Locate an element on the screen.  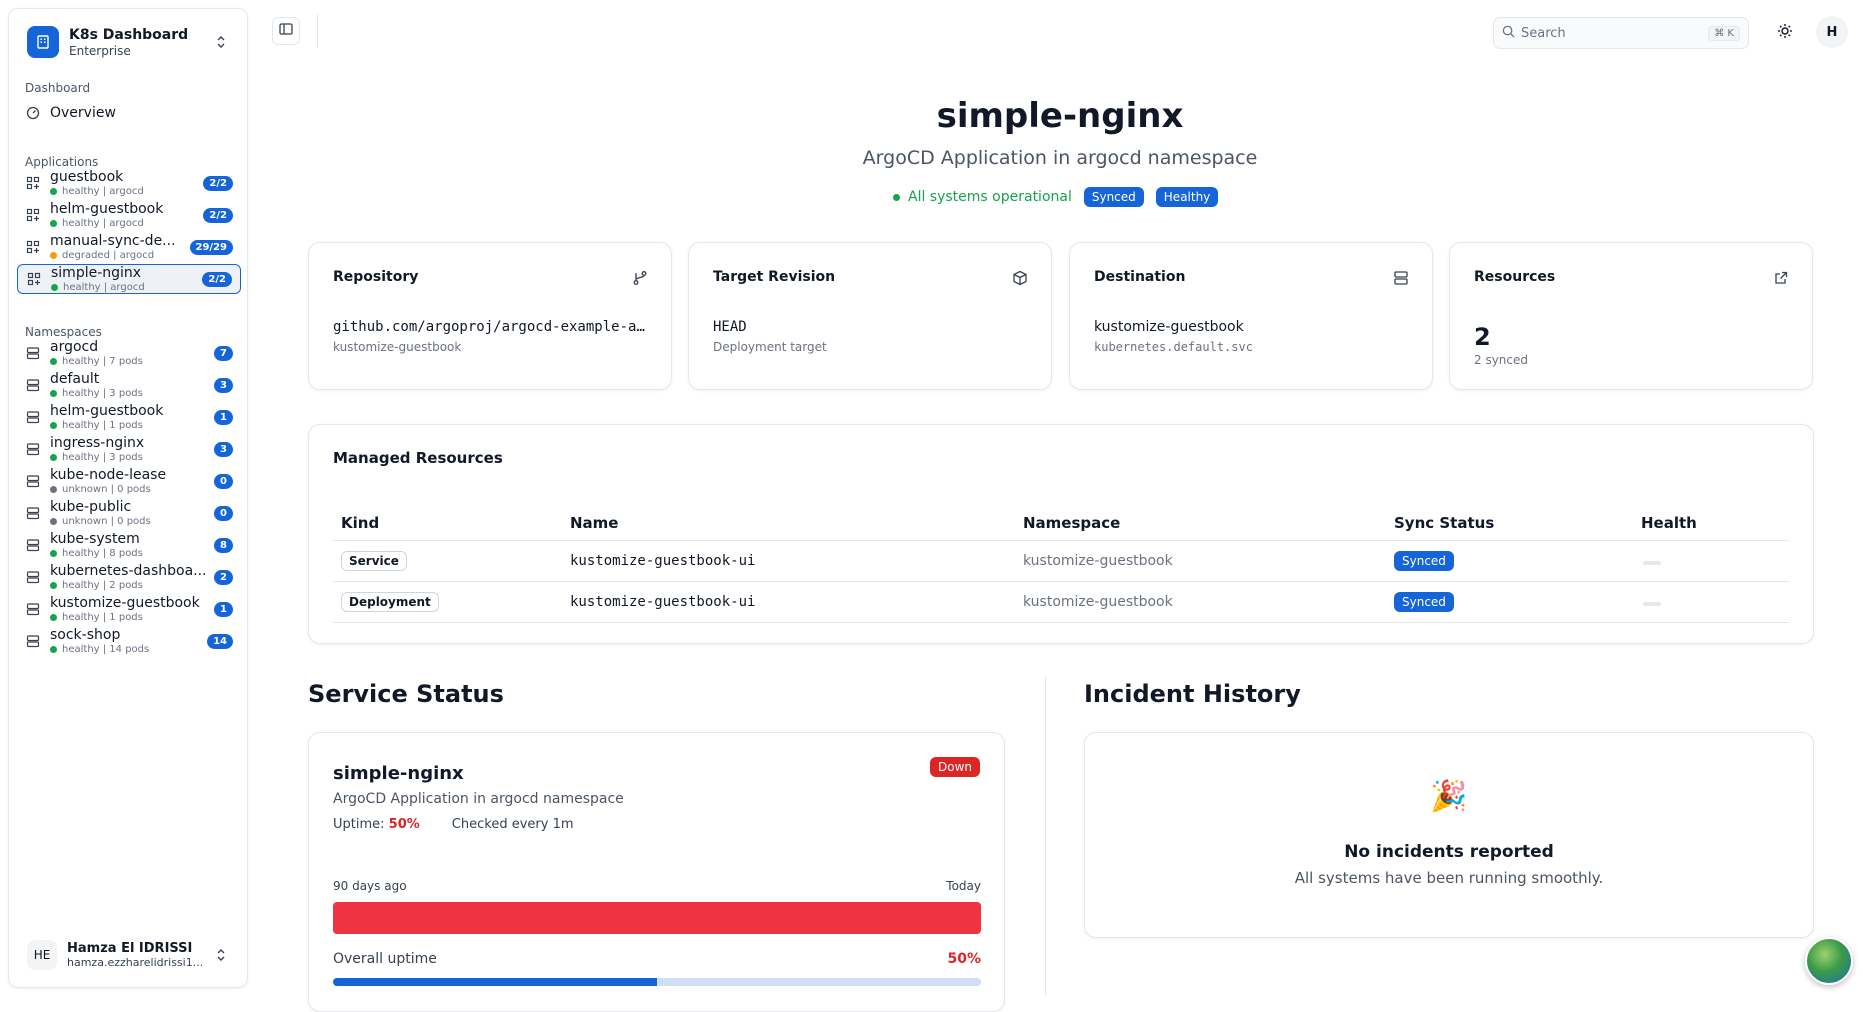
overall-value: 50% is located at coordinates (964, 959).